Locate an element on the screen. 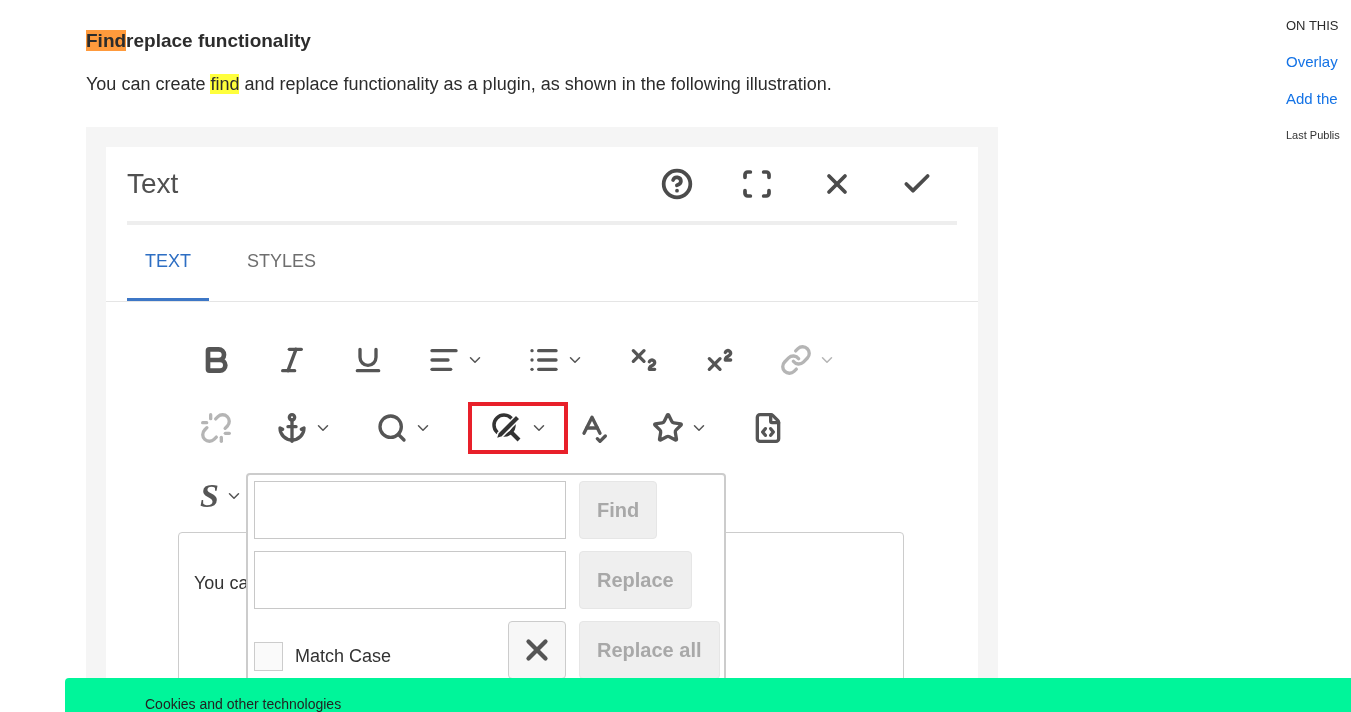 The image size is (1351, 712). clear-button is located at coordinates (537, 650).